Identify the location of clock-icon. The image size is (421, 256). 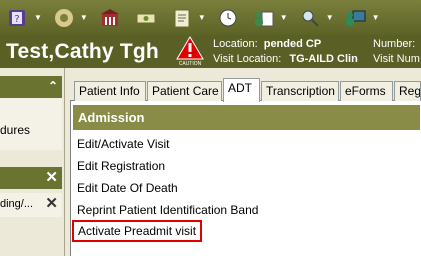
(228, 18).